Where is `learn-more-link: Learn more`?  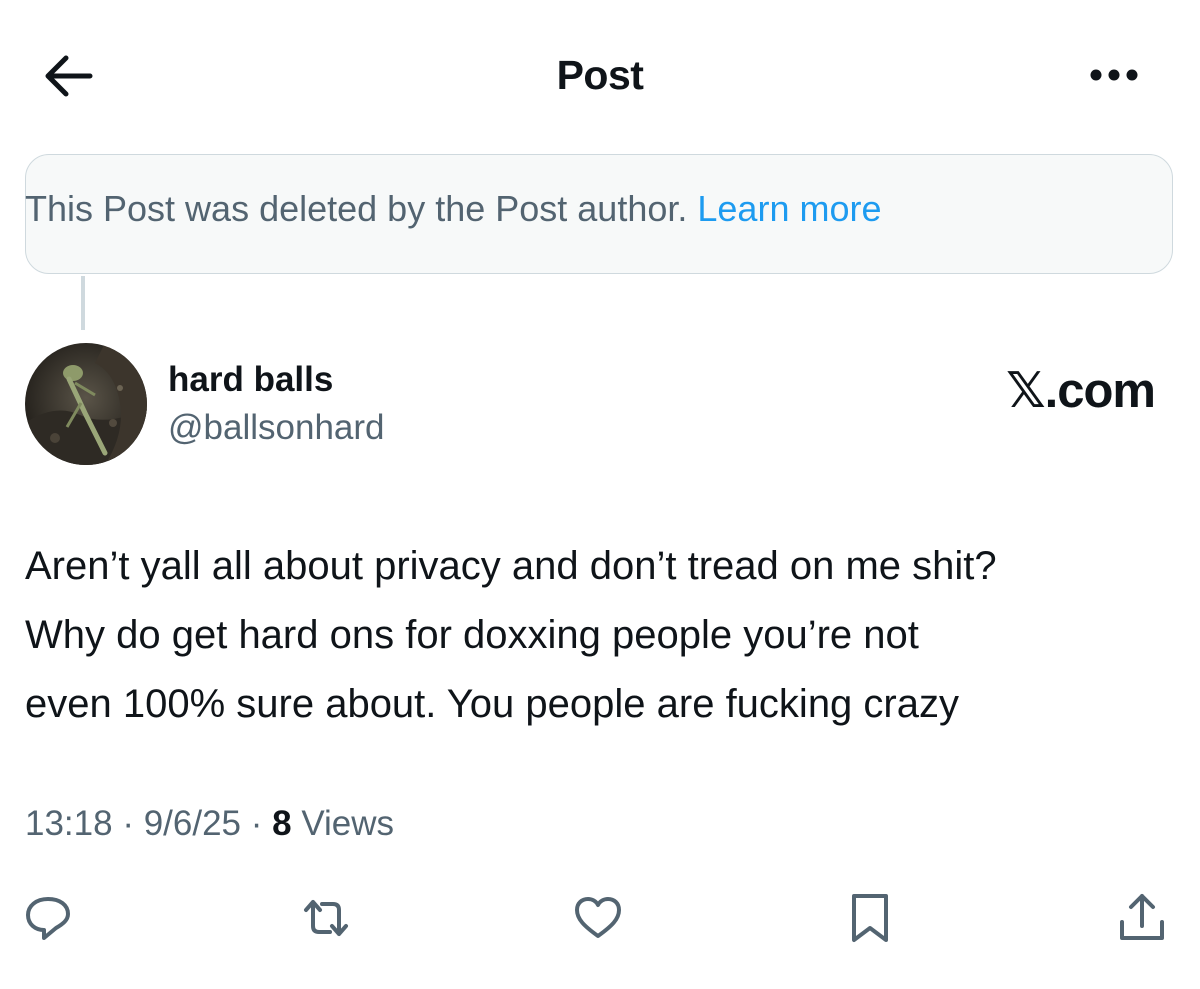 learn-more-link: Learn more is located at coordinates (789, 208).